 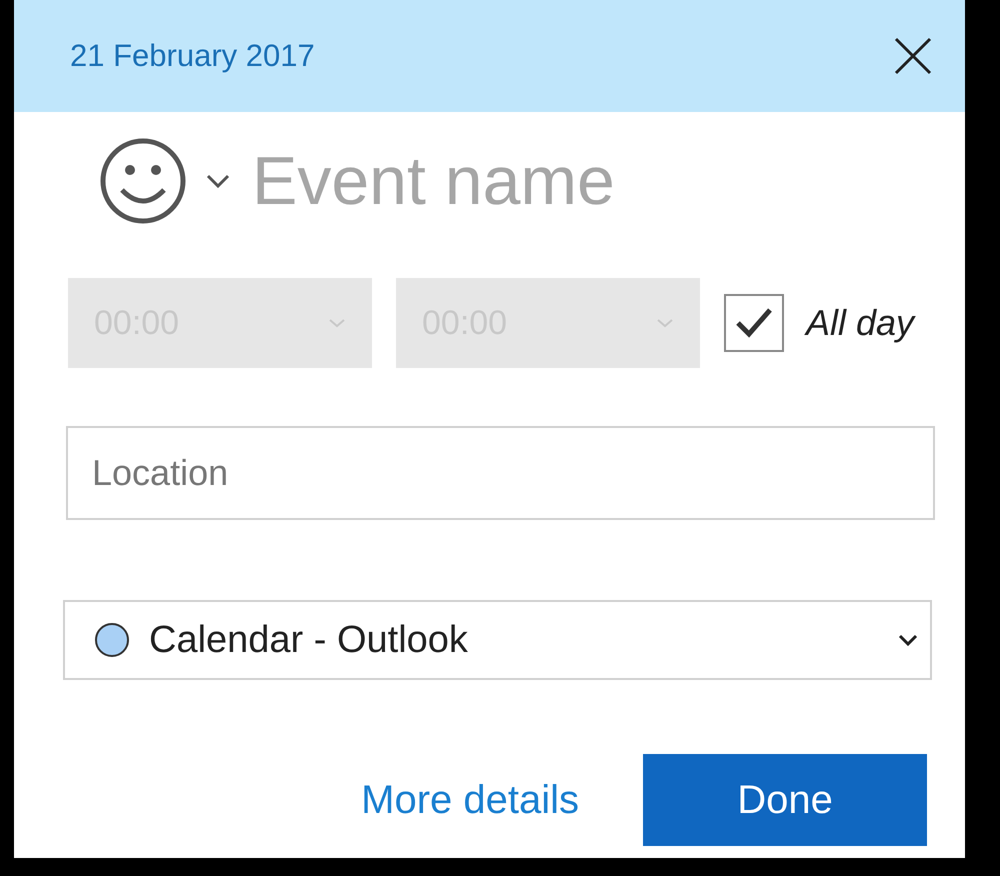 What do you see at coordinates (497, 640) in the screenshot?
I see `calendar-dropdown: Calendar - Outlook` at bounding box center [497, 640].